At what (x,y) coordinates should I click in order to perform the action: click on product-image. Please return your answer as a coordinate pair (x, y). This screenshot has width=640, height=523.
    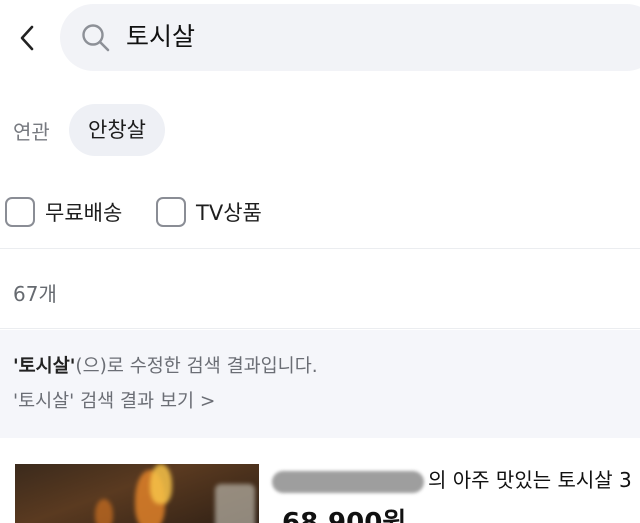
    Looking at the image, I should click on (137, 493).